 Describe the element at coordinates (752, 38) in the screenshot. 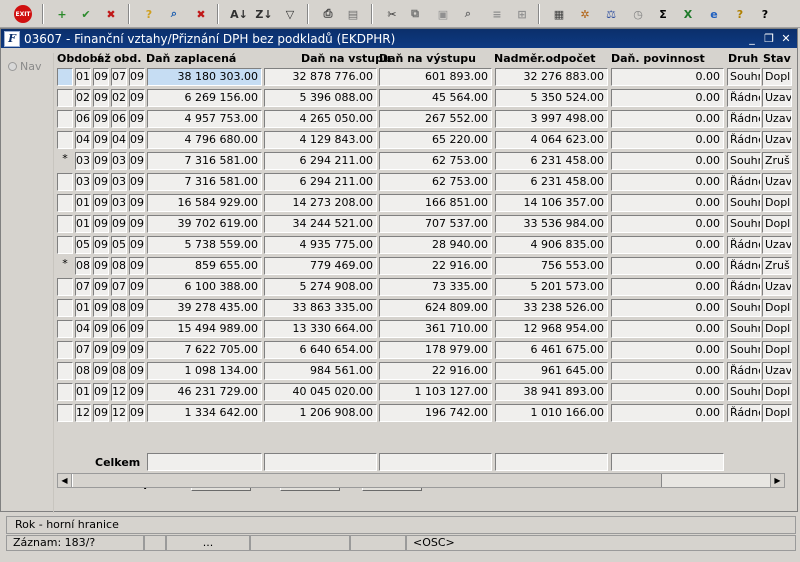

I see `minimize-icon: _` at that location.